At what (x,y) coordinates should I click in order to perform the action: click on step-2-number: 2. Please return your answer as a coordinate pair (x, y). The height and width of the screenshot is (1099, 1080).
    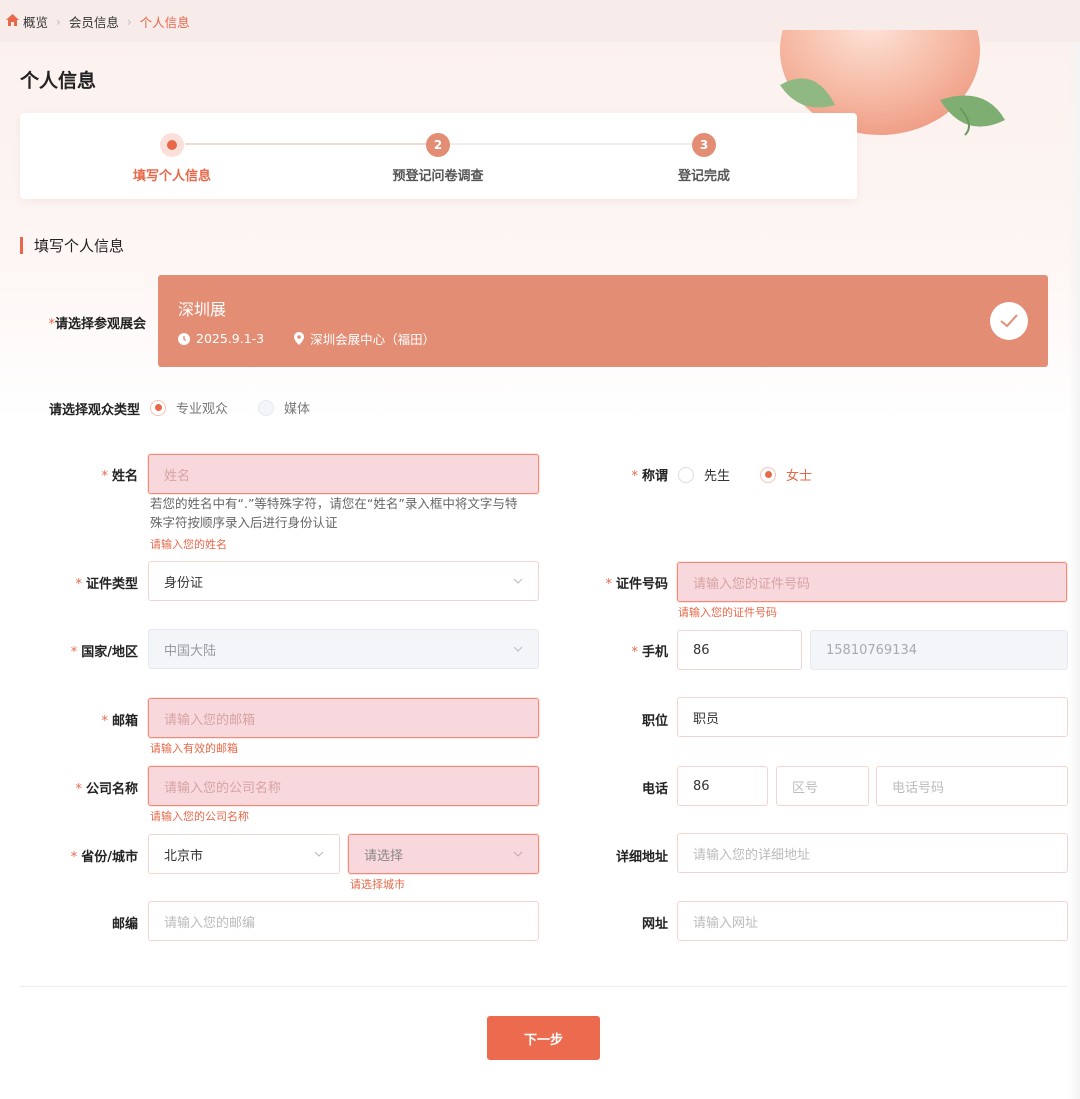
    Looking at the image, I should click on (438, 145).